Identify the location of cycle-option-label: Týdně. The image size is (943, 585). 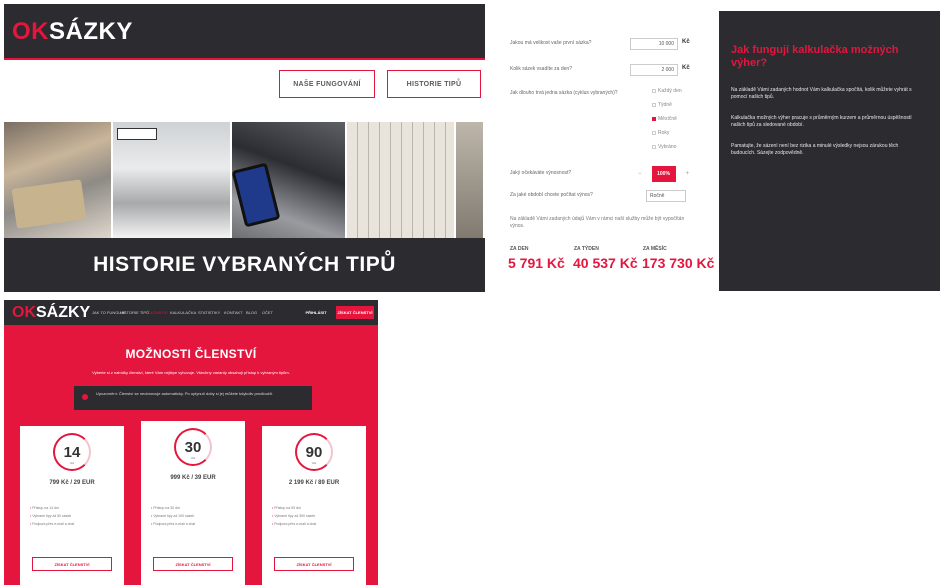
(665, 105).